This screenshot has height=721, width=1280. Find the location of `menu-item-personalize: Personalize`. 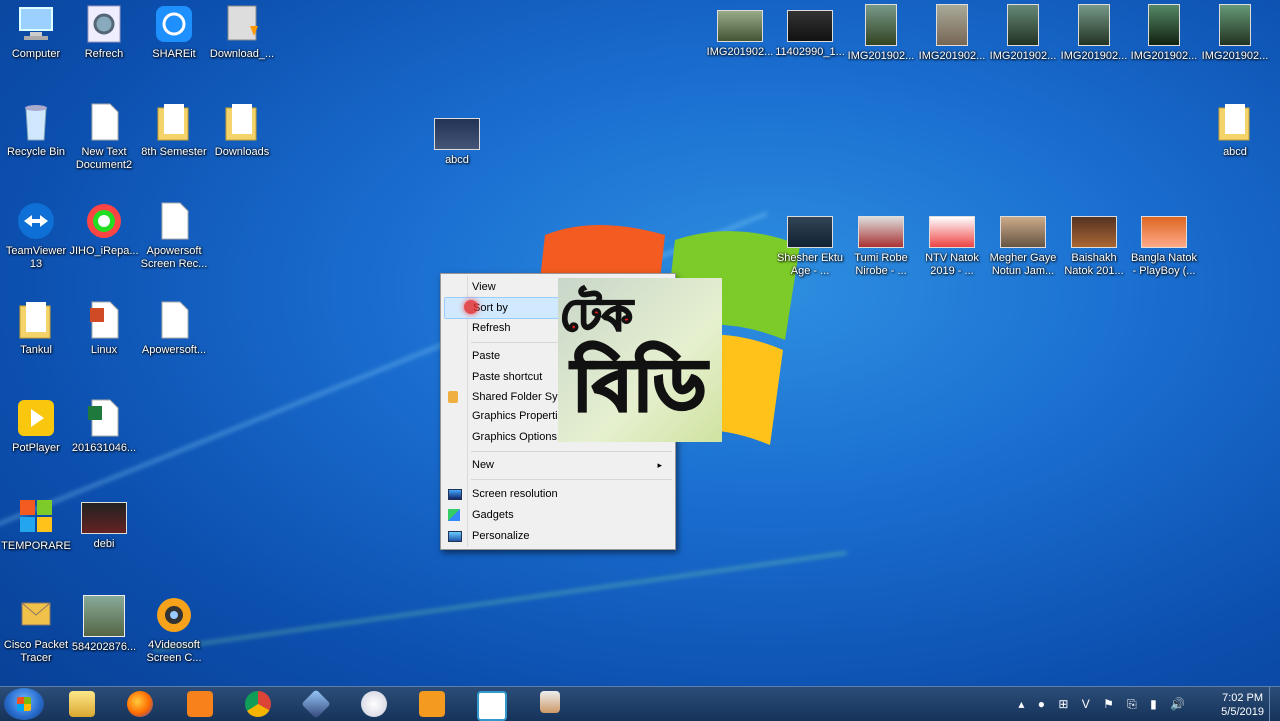

menu-item-personalize: Personalize is located at coordinates (558, 536).